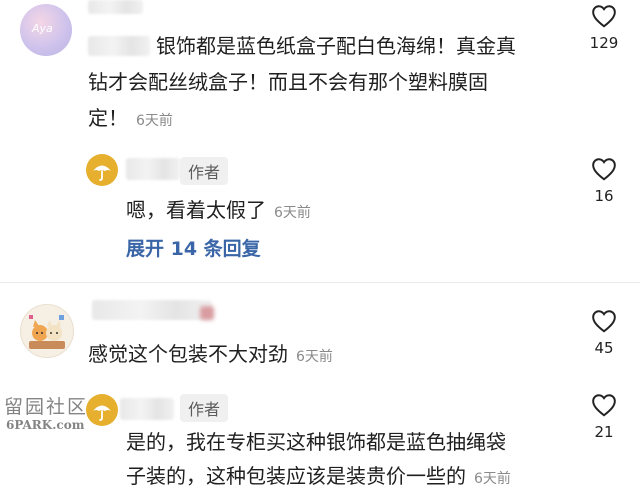  I want to click on like-count: 45, so click(604, 348).